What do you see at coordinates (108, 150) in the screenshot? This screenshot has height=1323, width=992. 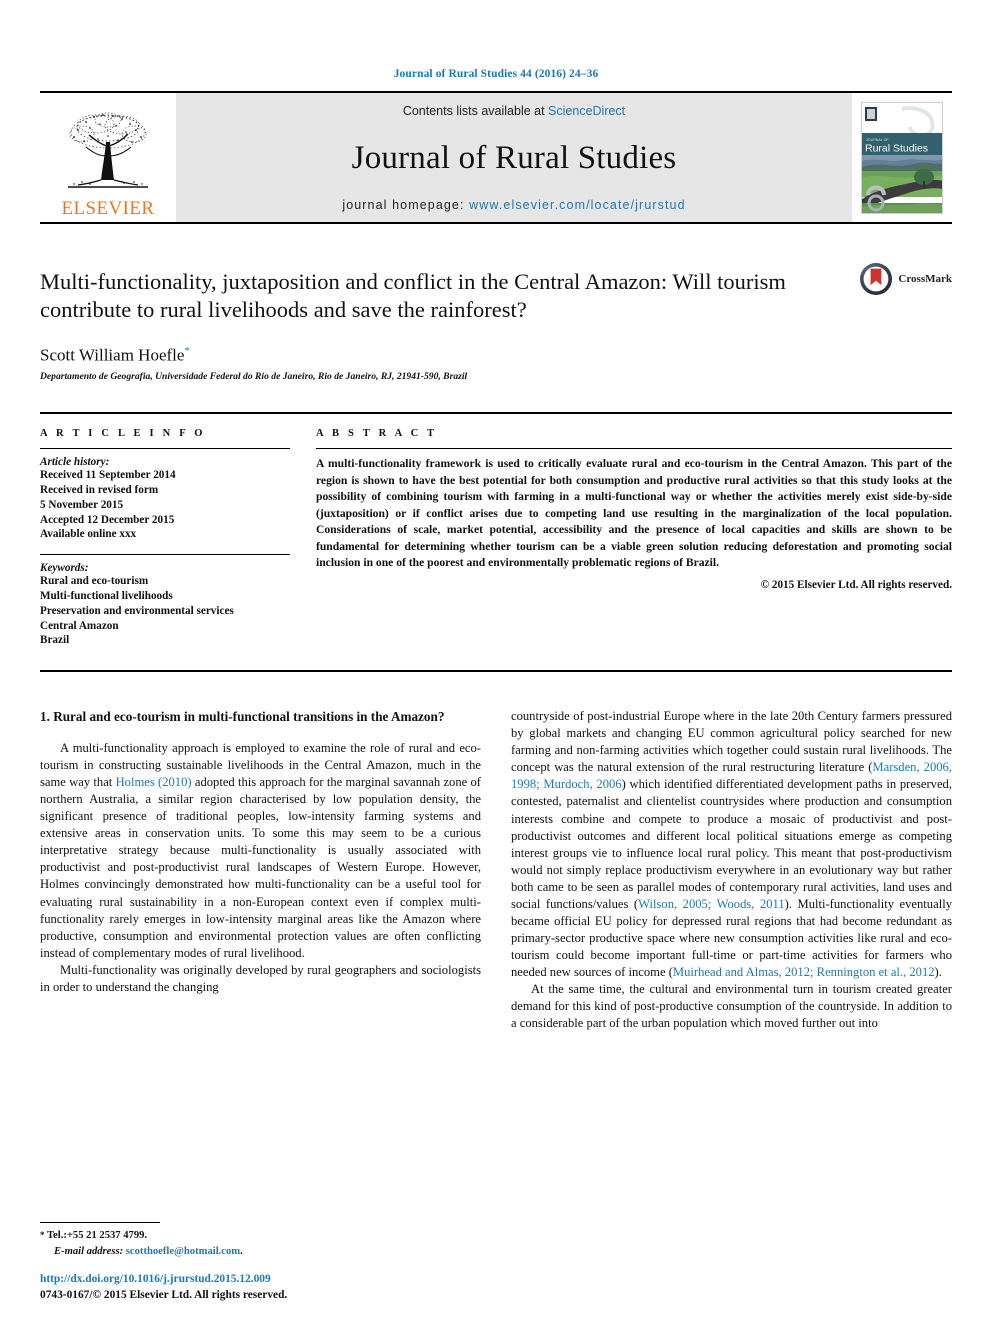 I see `elsevier-tree-icon` at bounding box center [108, 150].